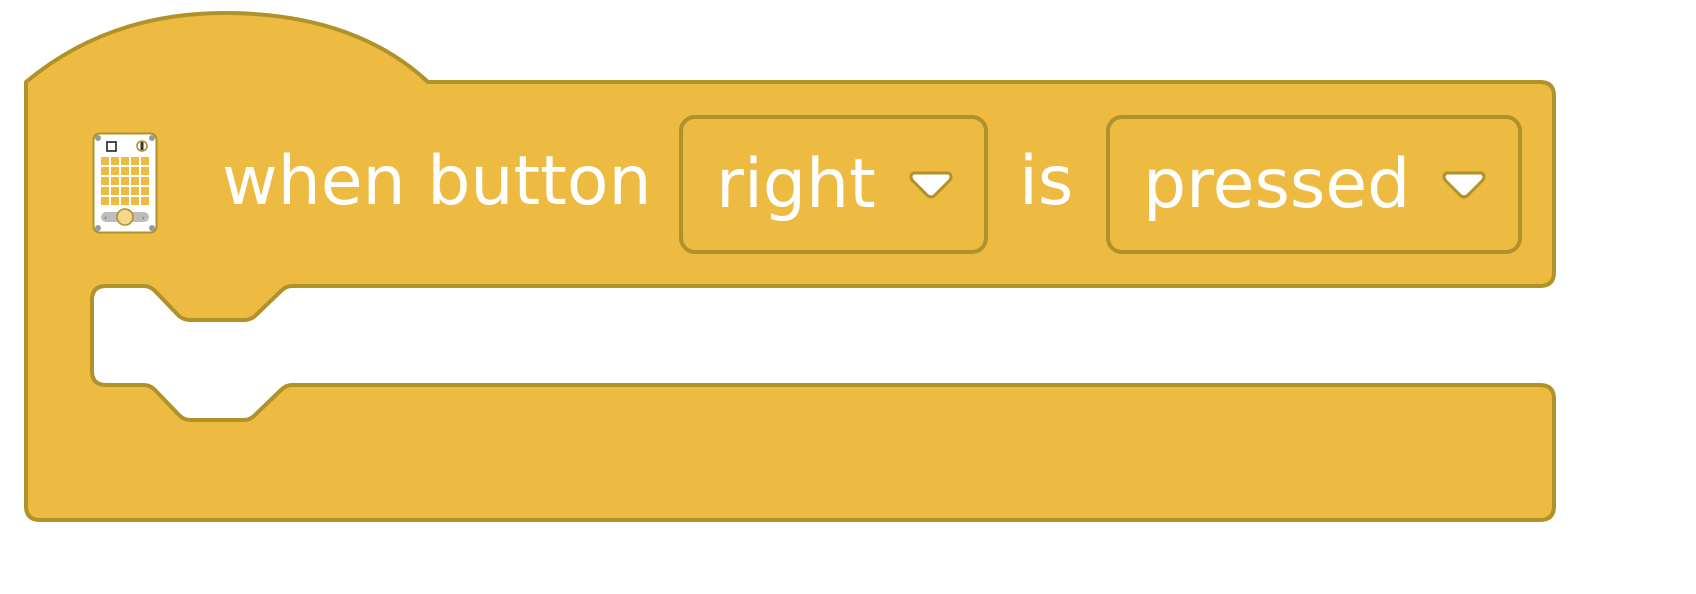 This screenshot has height=594, width=1696. I want to click on statement-slot, so click(824, 336).